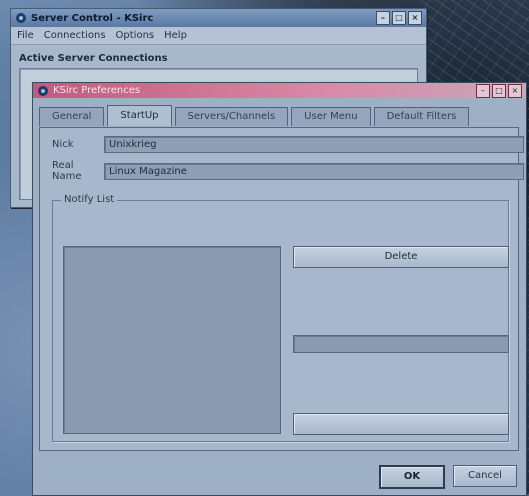 Image resolution: width=529 pixels, height=496 pixels. What do you see at coordinates (175, 35) in the screenshot?
I see `menu-help: Help` at bounding box center [175, 35].